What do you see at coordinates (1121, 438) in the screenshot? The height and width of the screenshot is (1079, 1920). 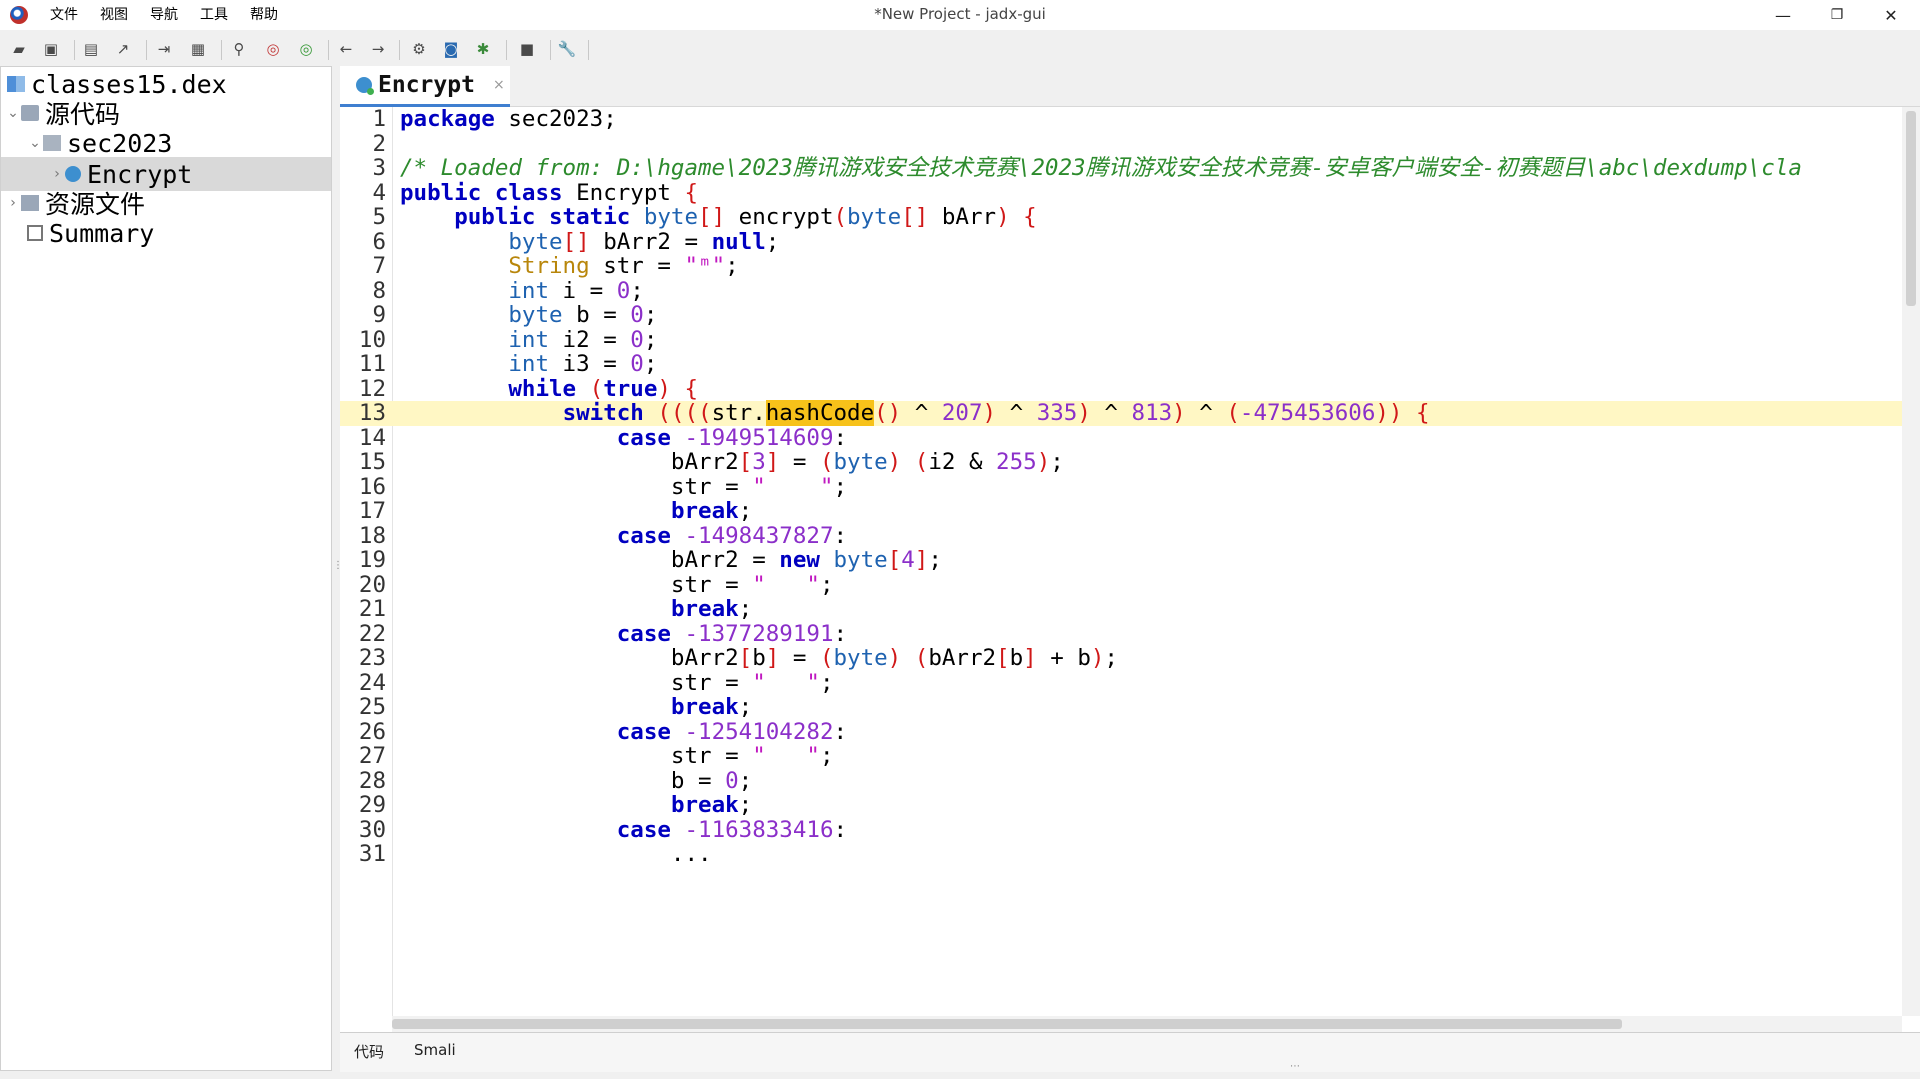 I see `code-line: 14 case -1949514609:` at bounding box center [1121, 438].